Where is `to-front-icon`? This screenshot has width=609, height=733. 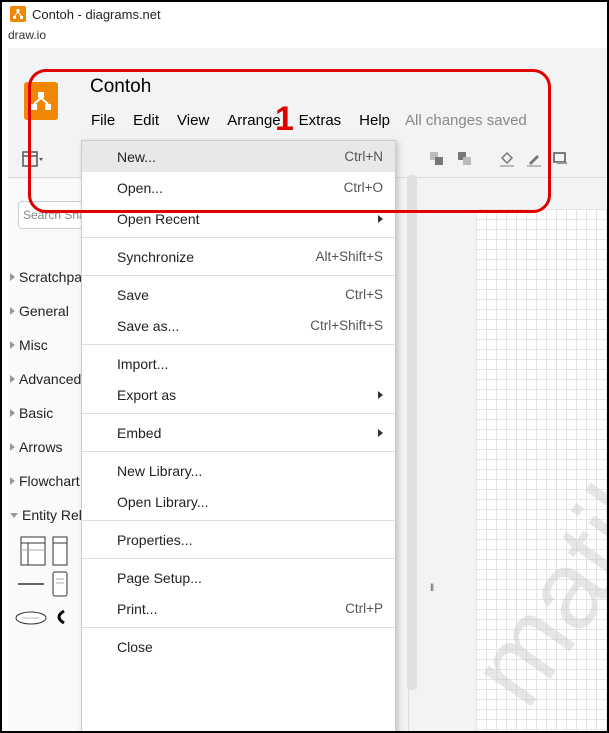
to-front-icon is located at coordinates (437, 159).